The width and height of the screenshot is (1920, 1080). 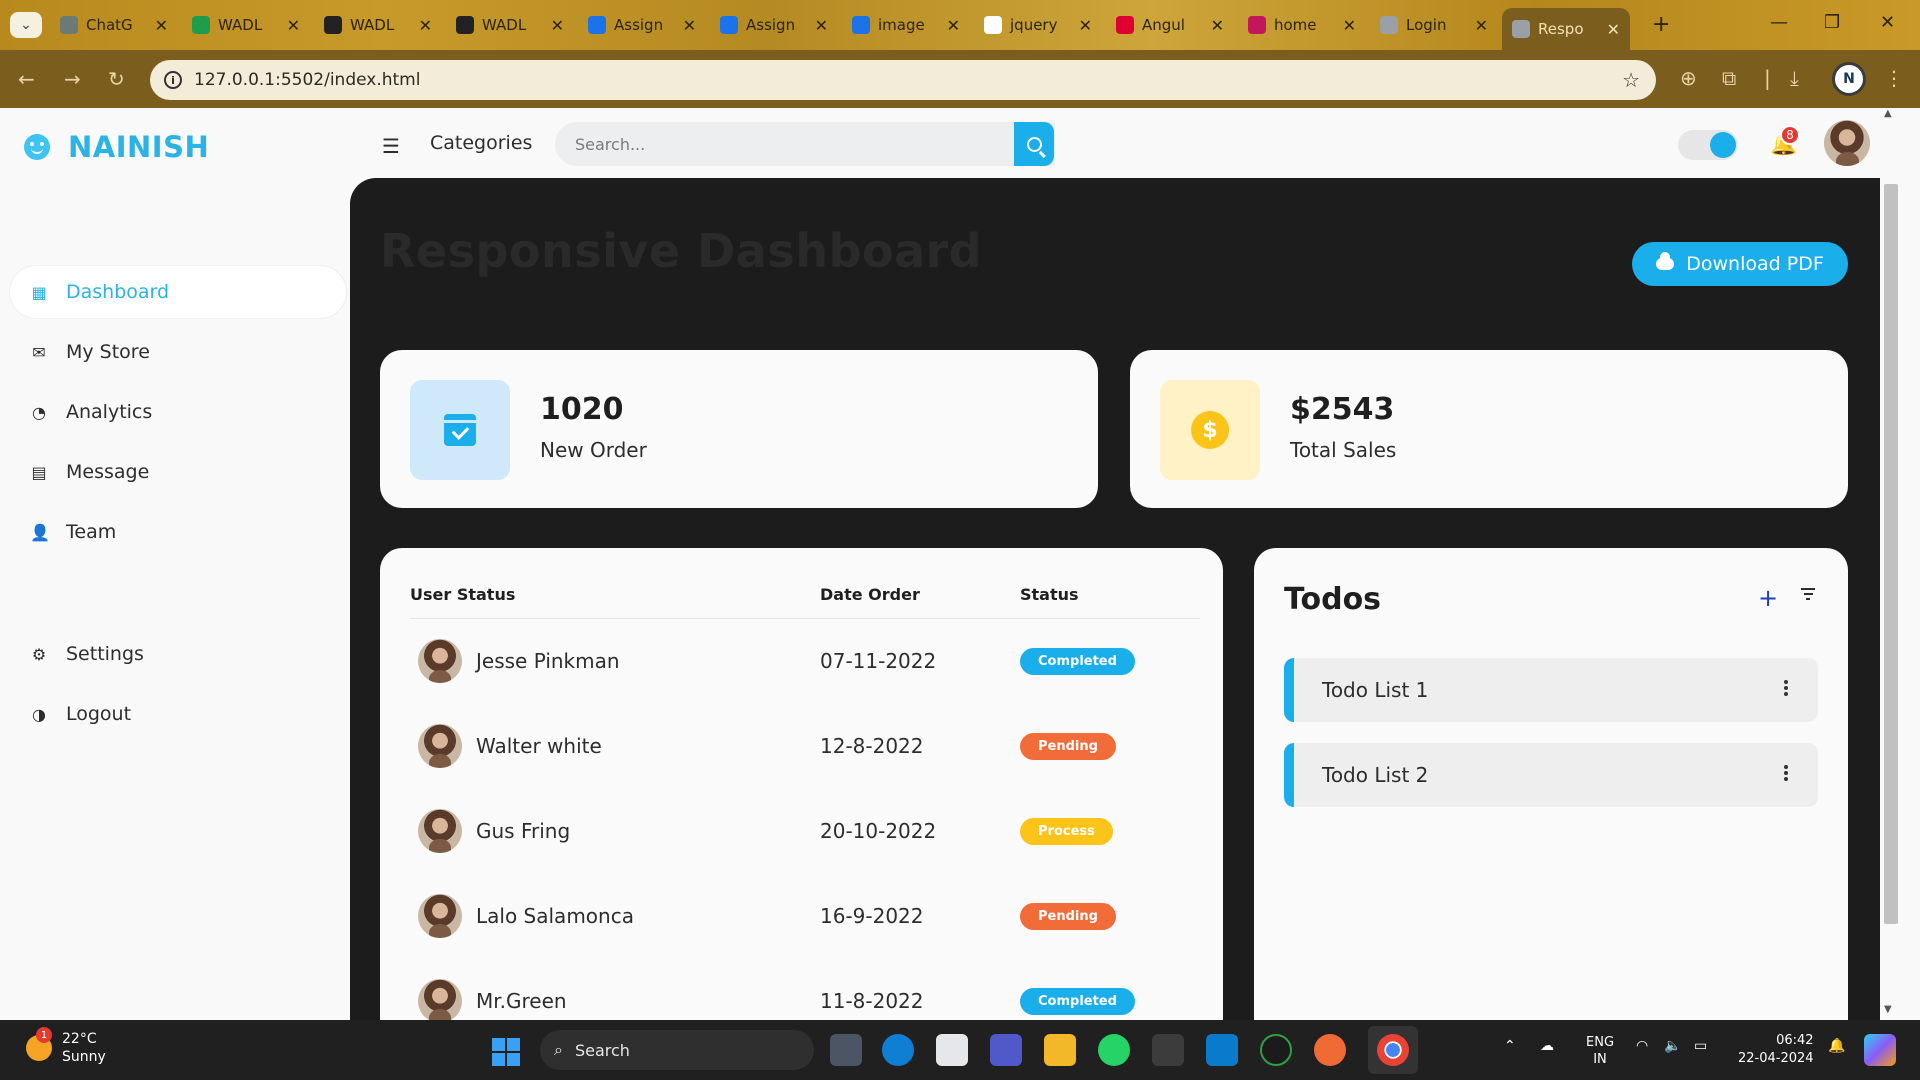 What do you see at coordinates (506, 1052) in the screenshot?
I see `start-button` at bounding box center [506, 1052].